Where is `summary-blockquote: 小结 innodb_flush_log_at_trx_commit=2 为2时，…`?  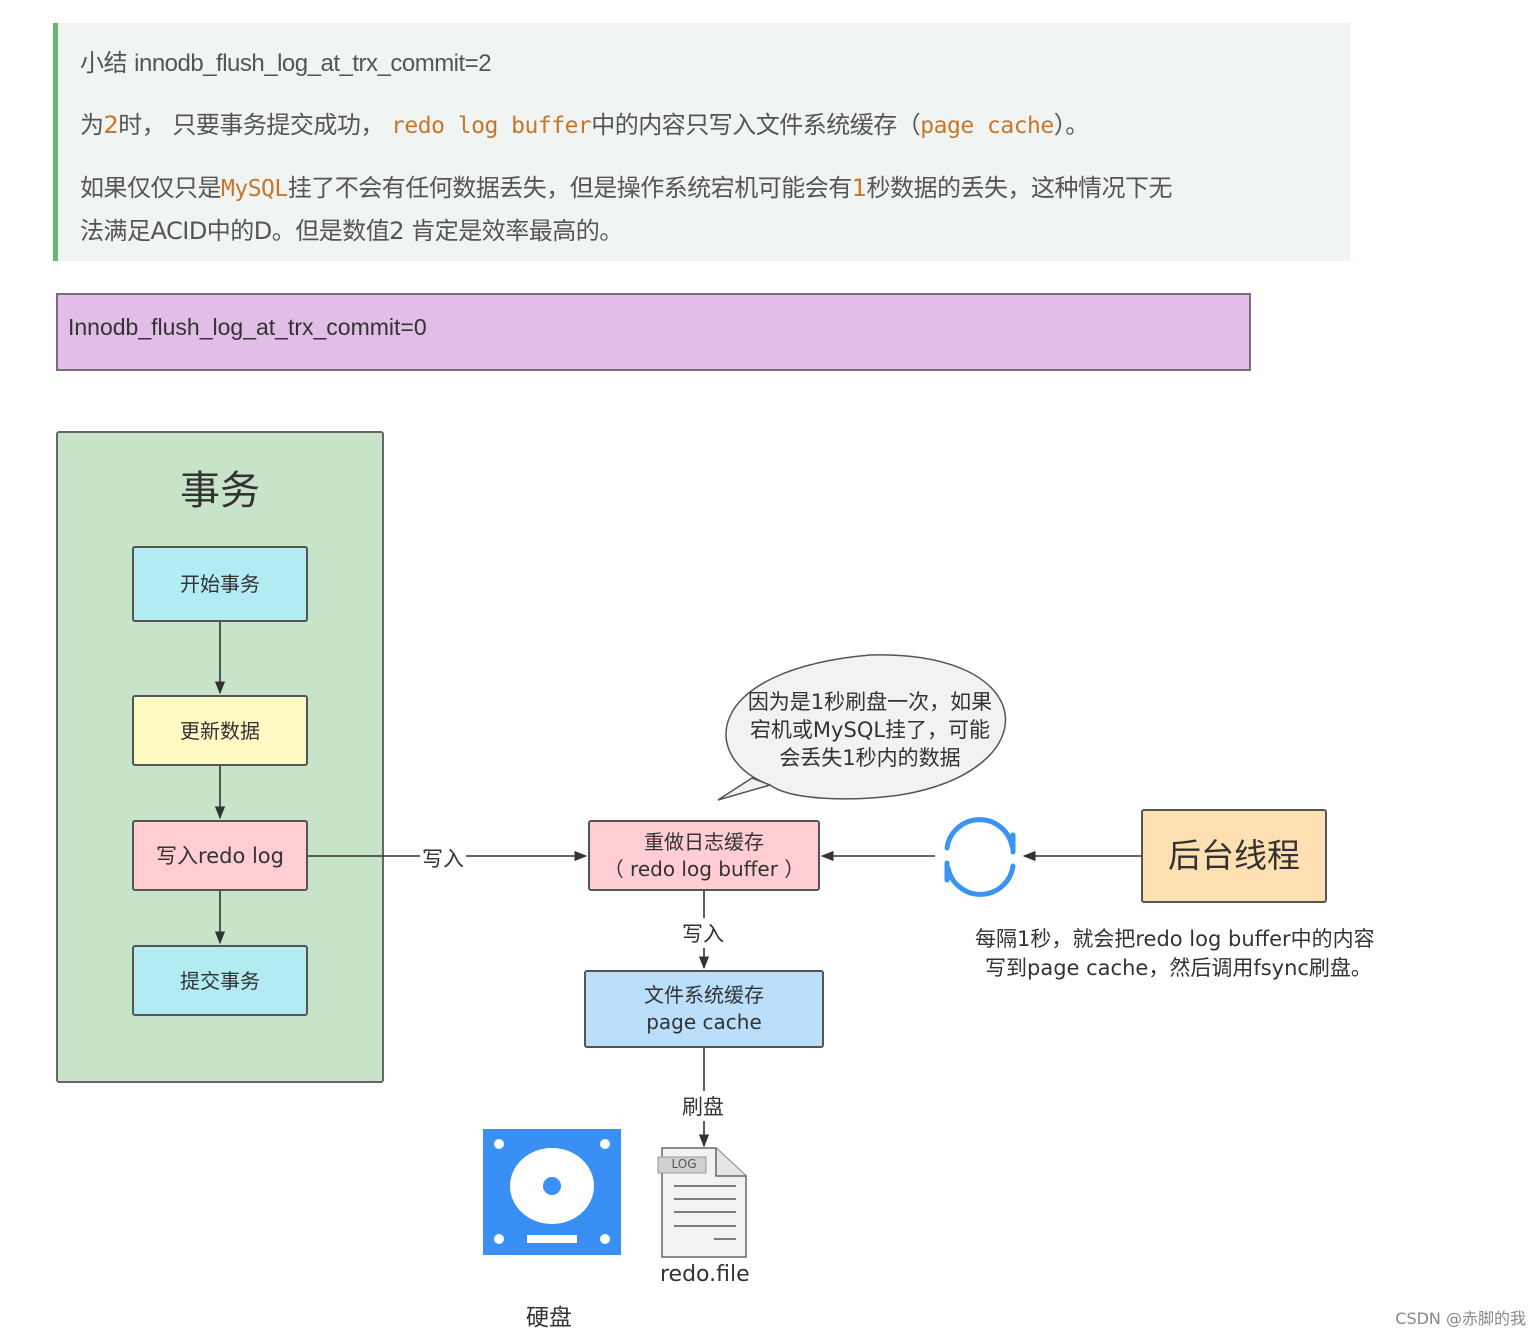
summary-blockquote: 小结 innodb_flush_log_at_trx_commit=2 为2时，… is located at coordinates (701, 142).